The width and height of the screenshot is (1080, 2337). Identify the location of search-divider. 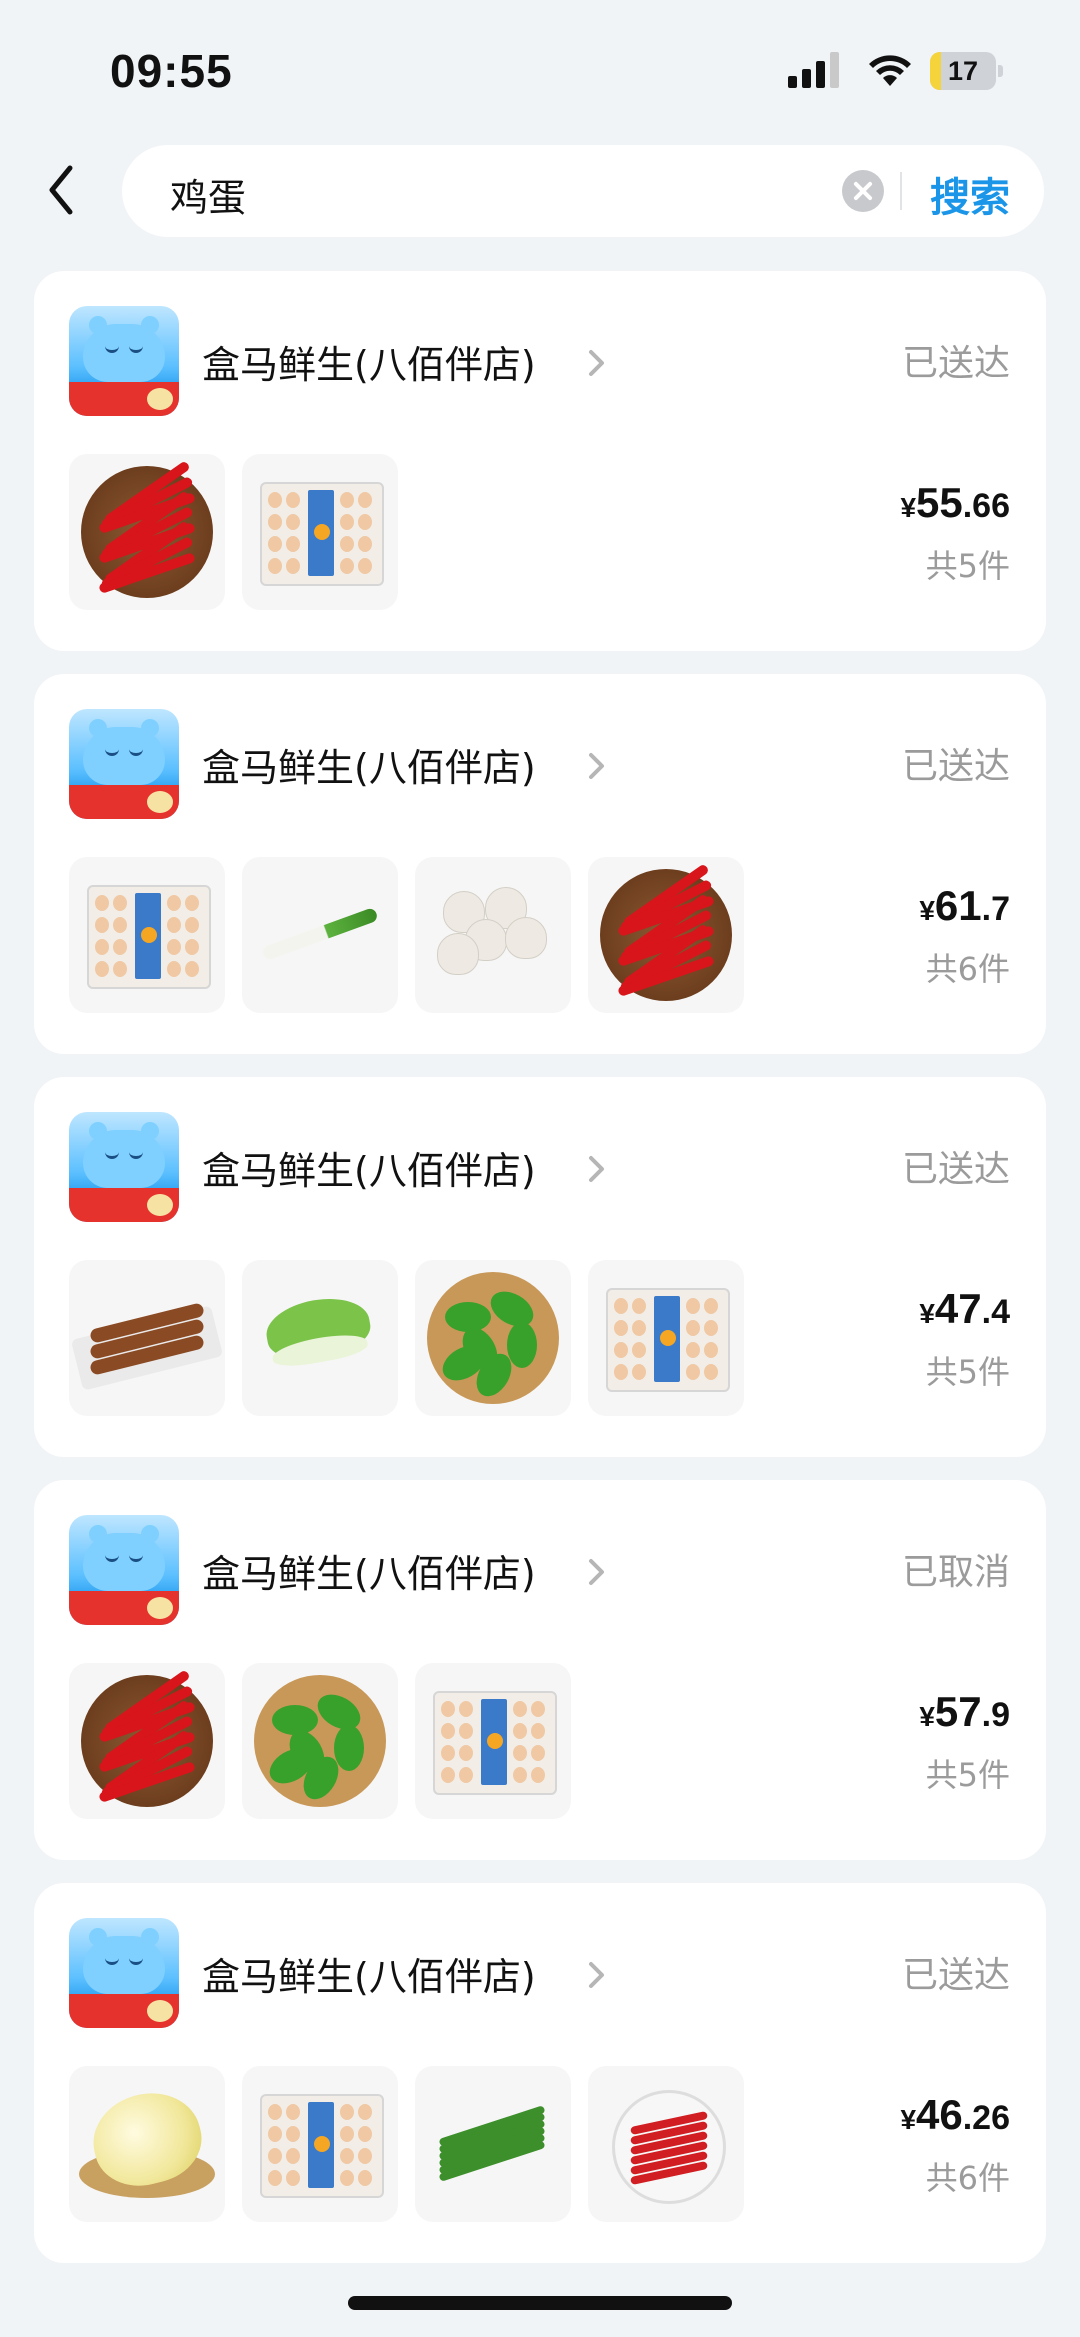
(901, 191).